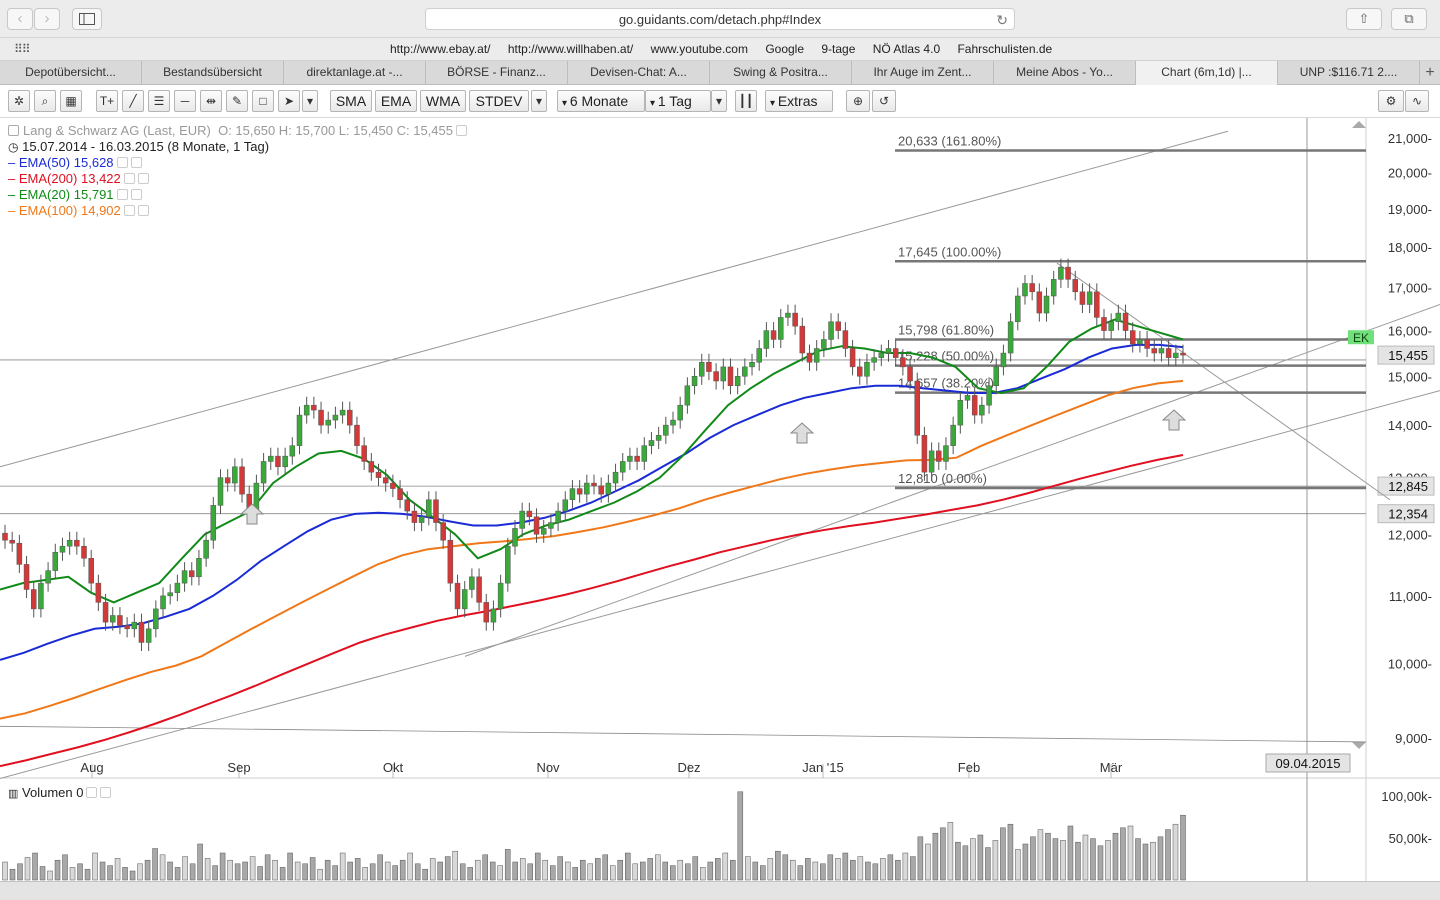 Image resolution: width=1440 pixels, height=900 pixels. I want to click on favorite-youtube: www.youtube.com, so click(699, 49).